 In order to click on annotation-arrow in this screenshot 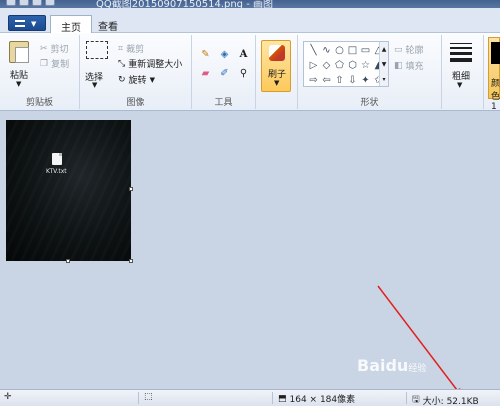, I will do `click(420, 342)`.